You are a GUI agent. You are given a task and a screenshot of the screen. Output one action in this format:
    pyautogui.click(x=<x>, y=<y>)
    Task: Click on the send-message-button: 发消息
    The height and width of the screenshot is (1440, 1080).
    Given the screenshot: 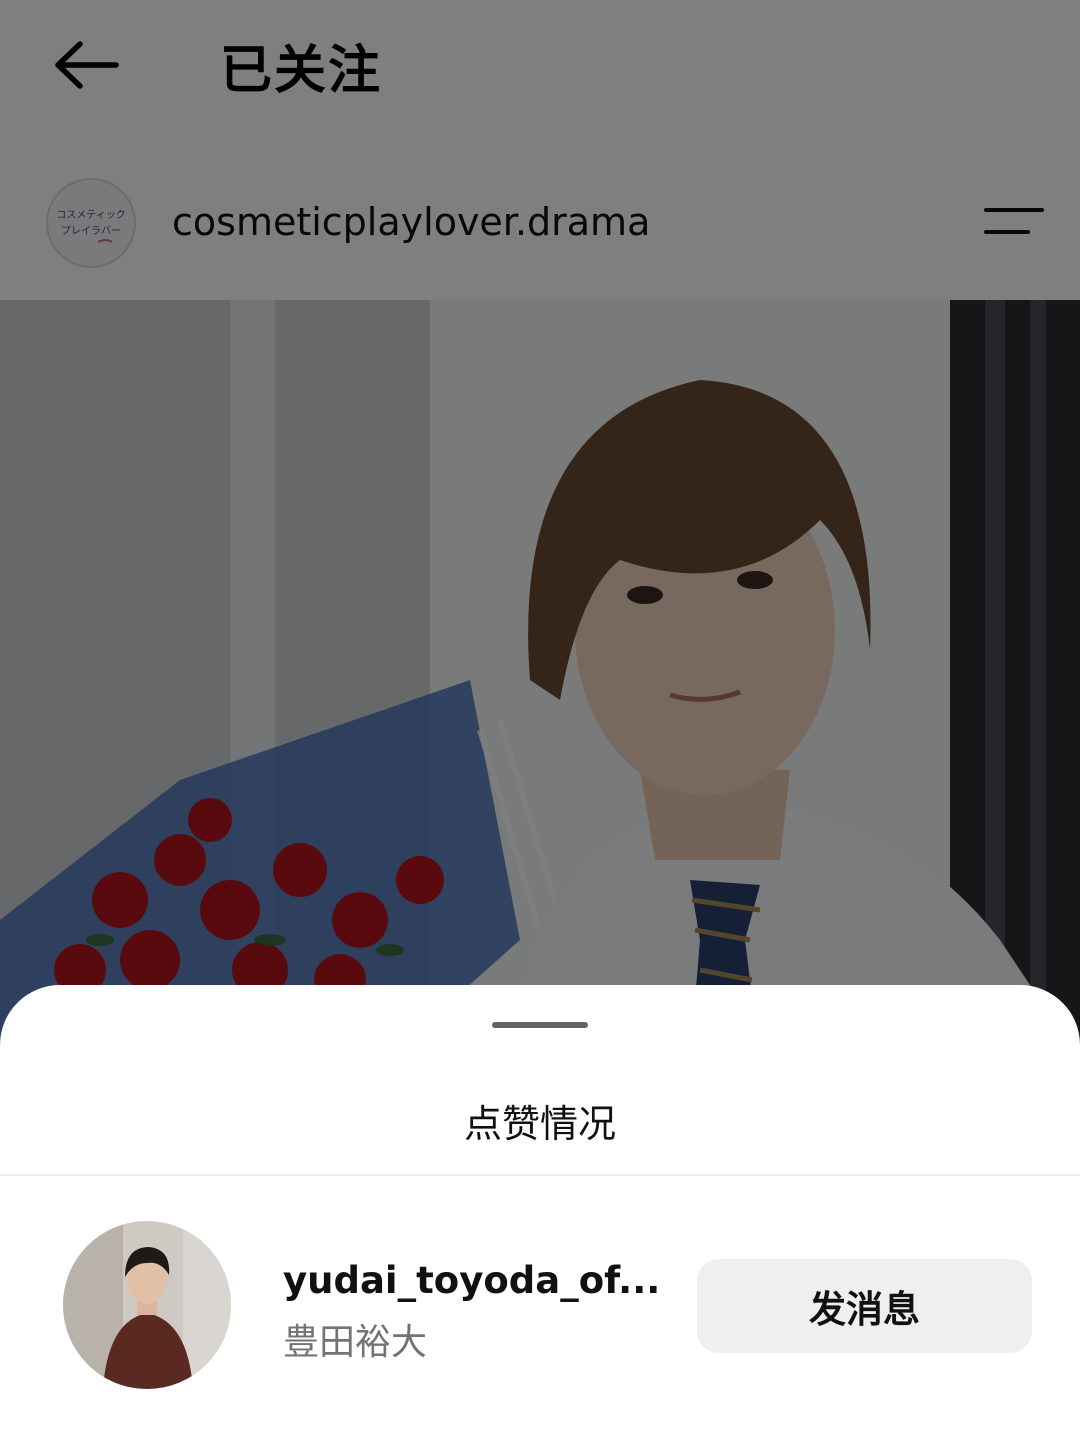 What is the action you would take?
    pyautogui.click(x=864, y=1306)
    